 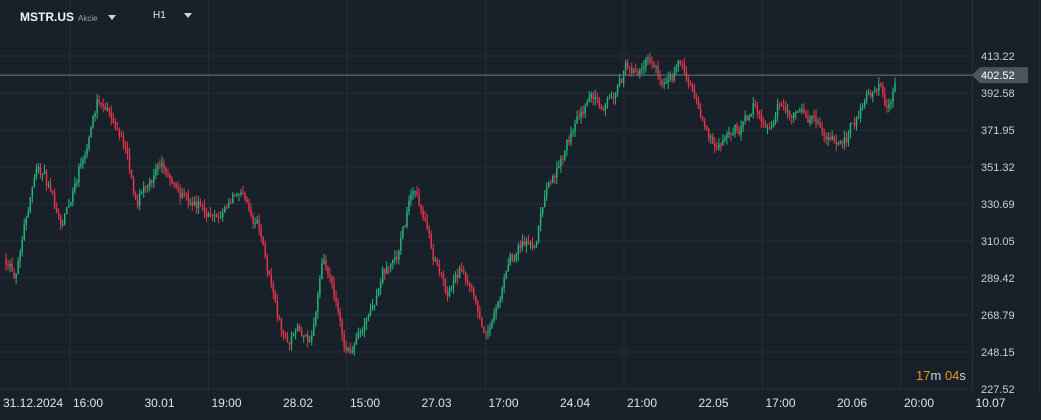 What do you see at coordinates (88, 403) in the screenshot?
I see `x-tick-time: 16:00` at bounding box center [88, 403].